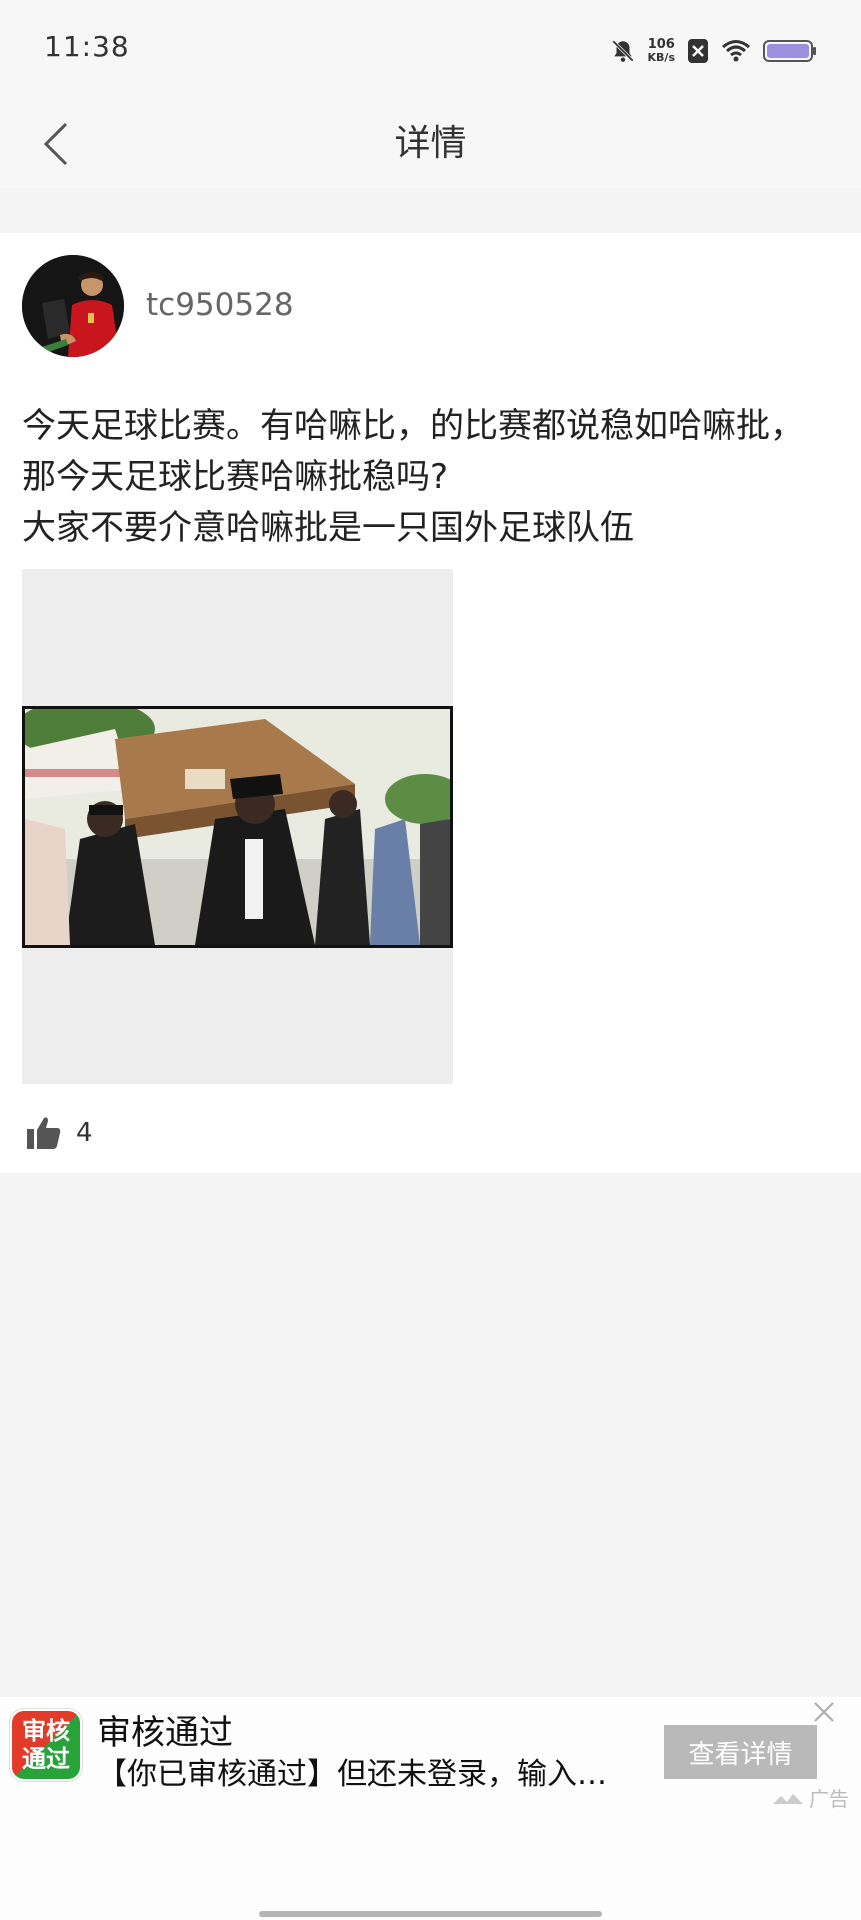 The image size is (861, 1920). Describe the element at coordinates (235, 477) in the screenshot. I see `post-text-line: 那今天足球比赛哈嘛批稳吗?` at that location.